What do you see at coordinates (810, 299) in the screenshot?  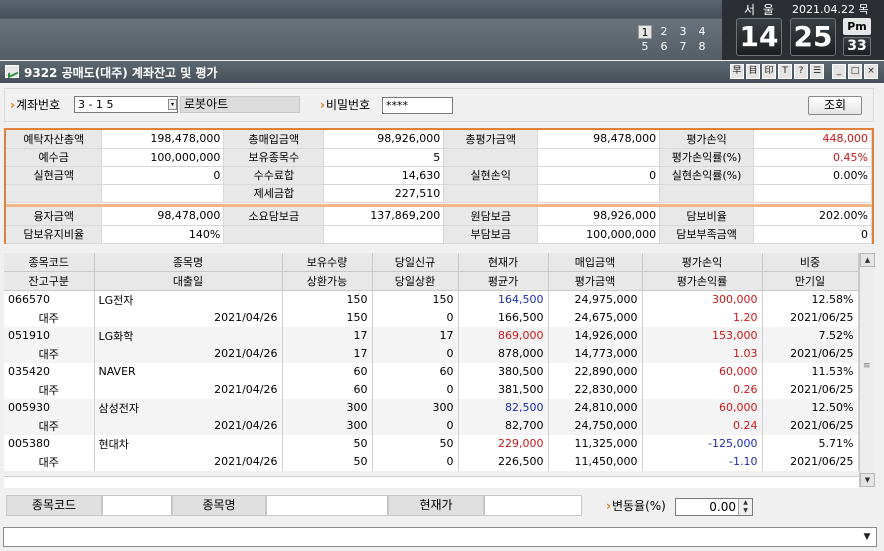 I see `table-cell: 12.58%` at bounding box center [810, 299].